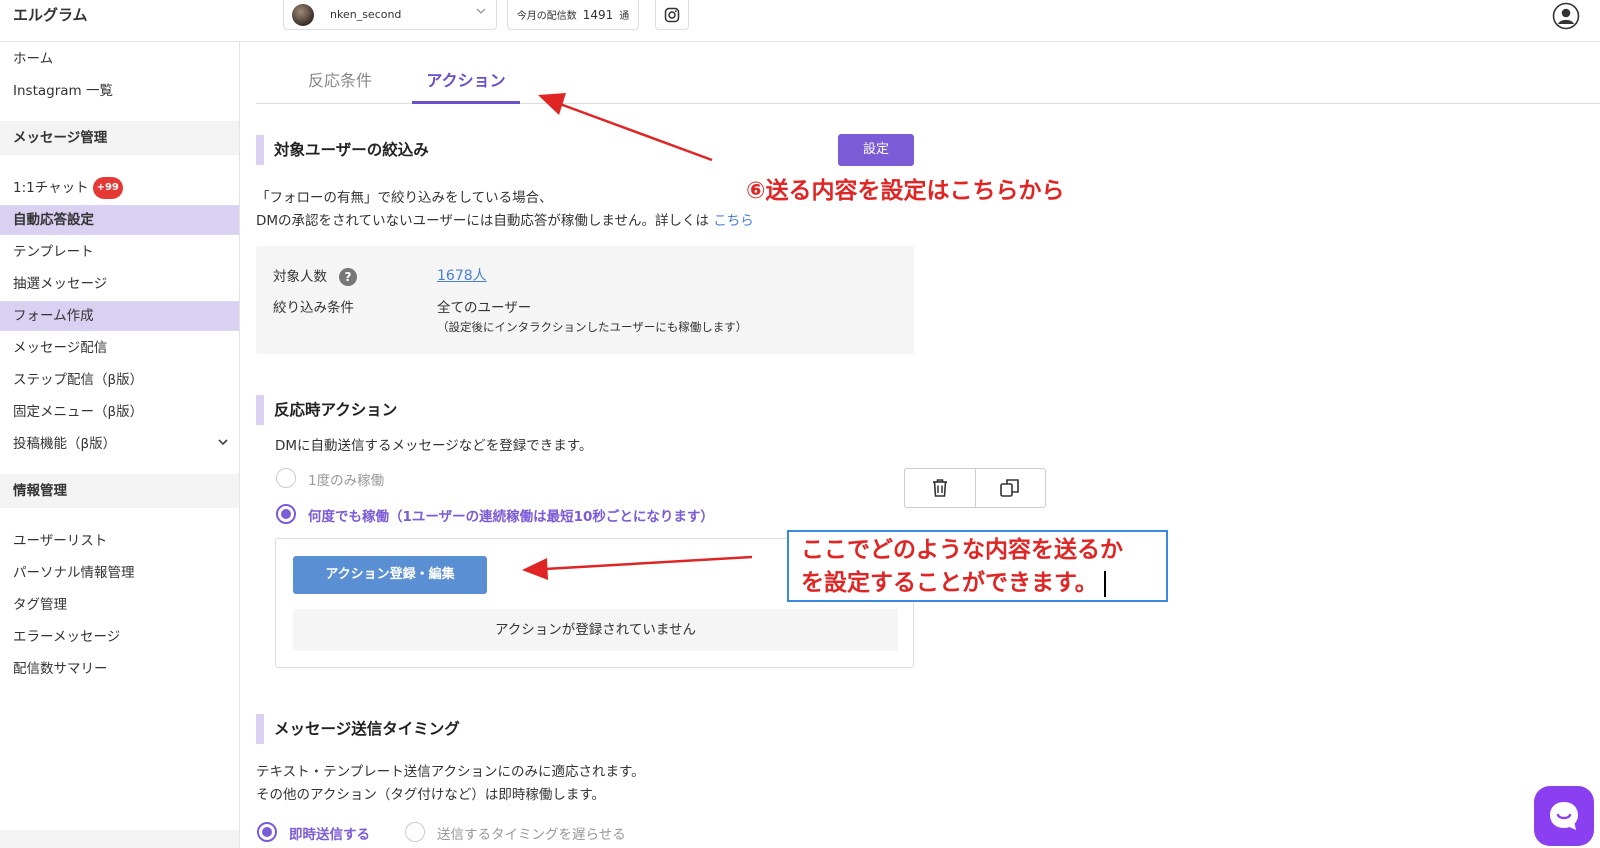  I want to click on sidebar-item-personal-info: パーソナル情報管理, so click(119, 573).